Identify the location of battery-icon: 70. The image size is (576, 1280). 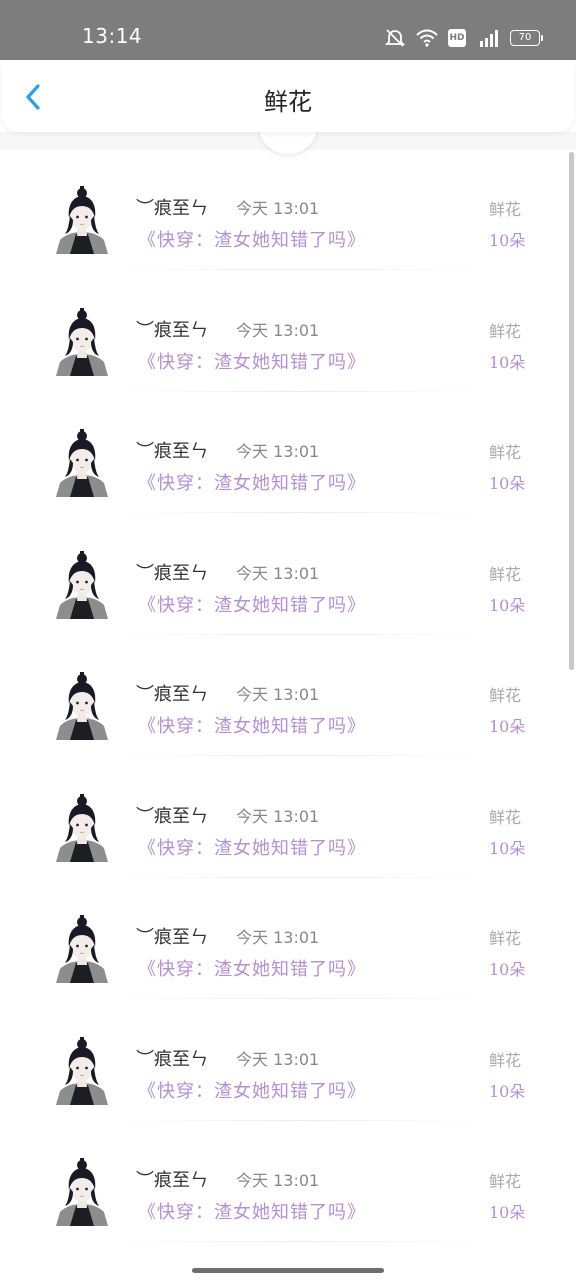
(526, 38).